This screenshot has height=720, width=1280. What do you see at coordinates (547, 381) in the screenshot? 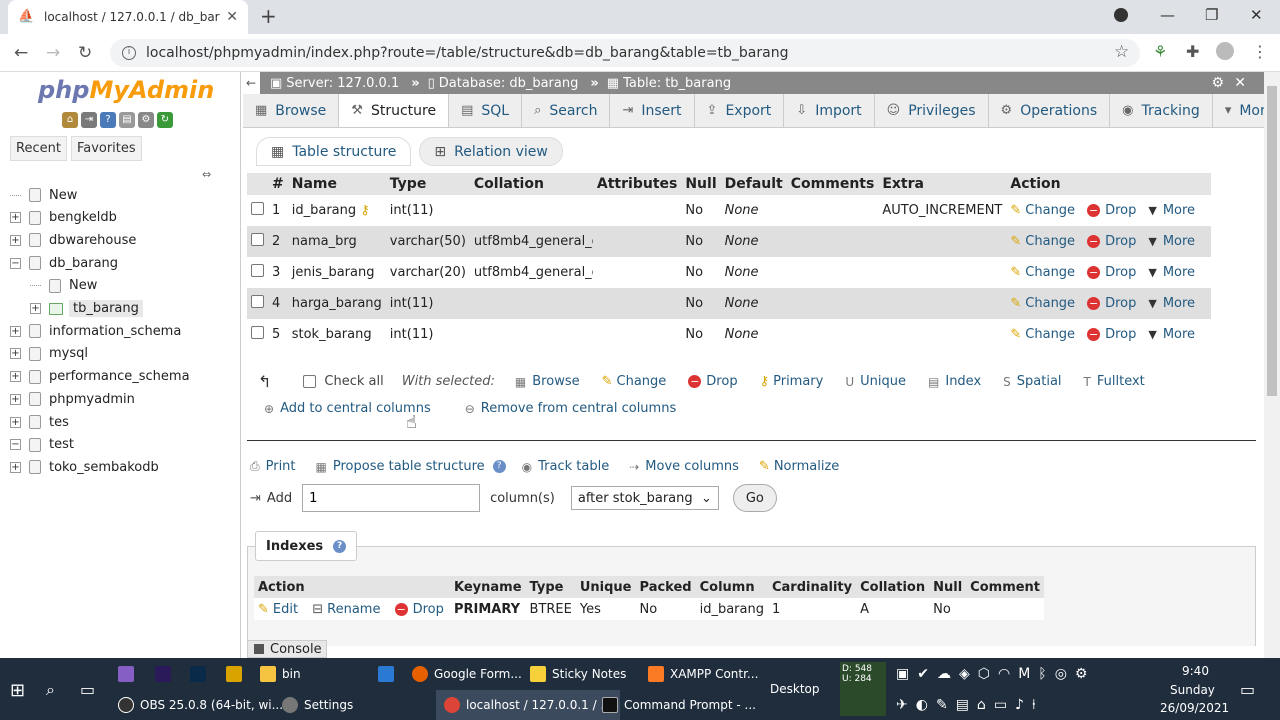
I see `bulk-browse-button: ▦ Browse` at bounding box center [547, 381].